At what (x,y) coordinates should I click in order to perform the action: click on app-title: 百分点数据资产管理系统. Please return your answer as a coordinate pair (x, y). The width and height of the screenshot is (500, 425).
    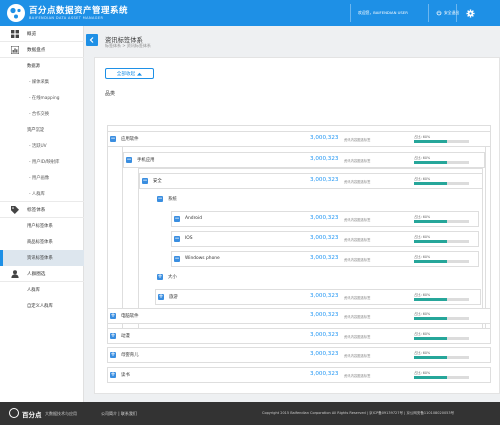
    Looking at the image, I should click on (79, 11).